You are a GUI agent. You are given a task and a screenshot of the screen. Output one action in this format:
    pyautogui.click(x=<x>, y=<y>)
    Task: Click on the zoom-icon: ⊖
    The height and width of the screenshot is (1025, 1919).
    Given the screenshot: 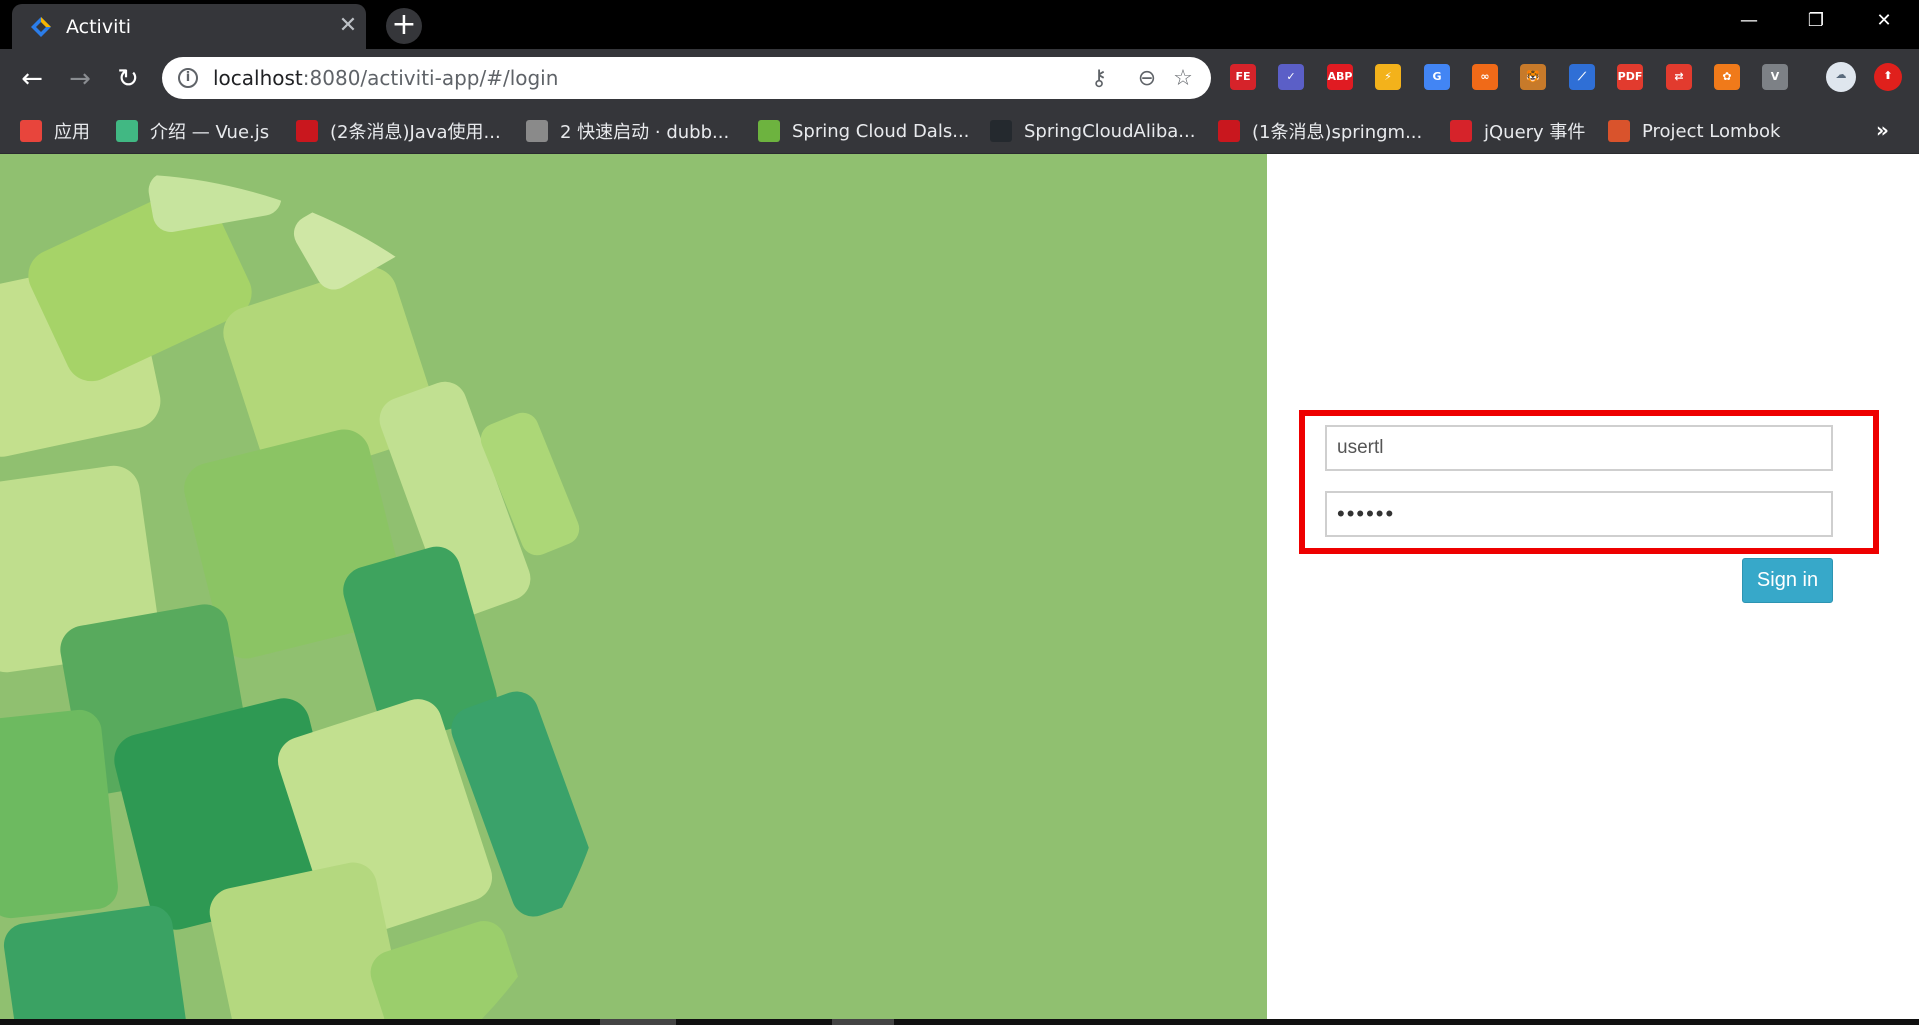 What is the action you would take?
    pyautogui.click(x=1147, y=79)
    